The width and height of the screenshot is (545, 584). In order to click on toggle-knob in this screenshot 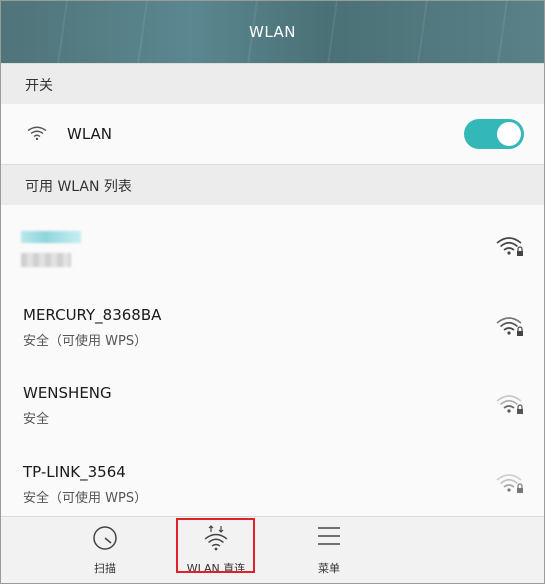, I will do `click(509, 134)`.